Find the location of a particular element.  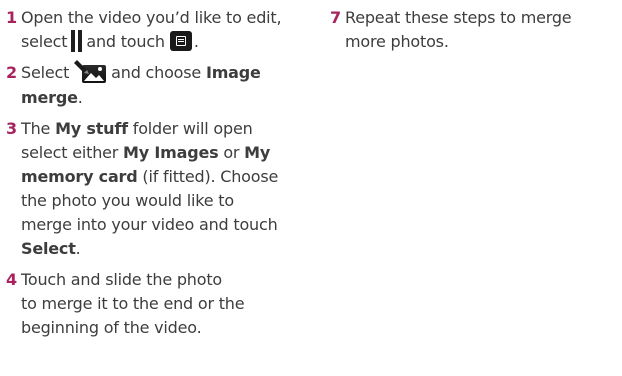

step-line: select either My Images or My is located at coordinates (149, 153).